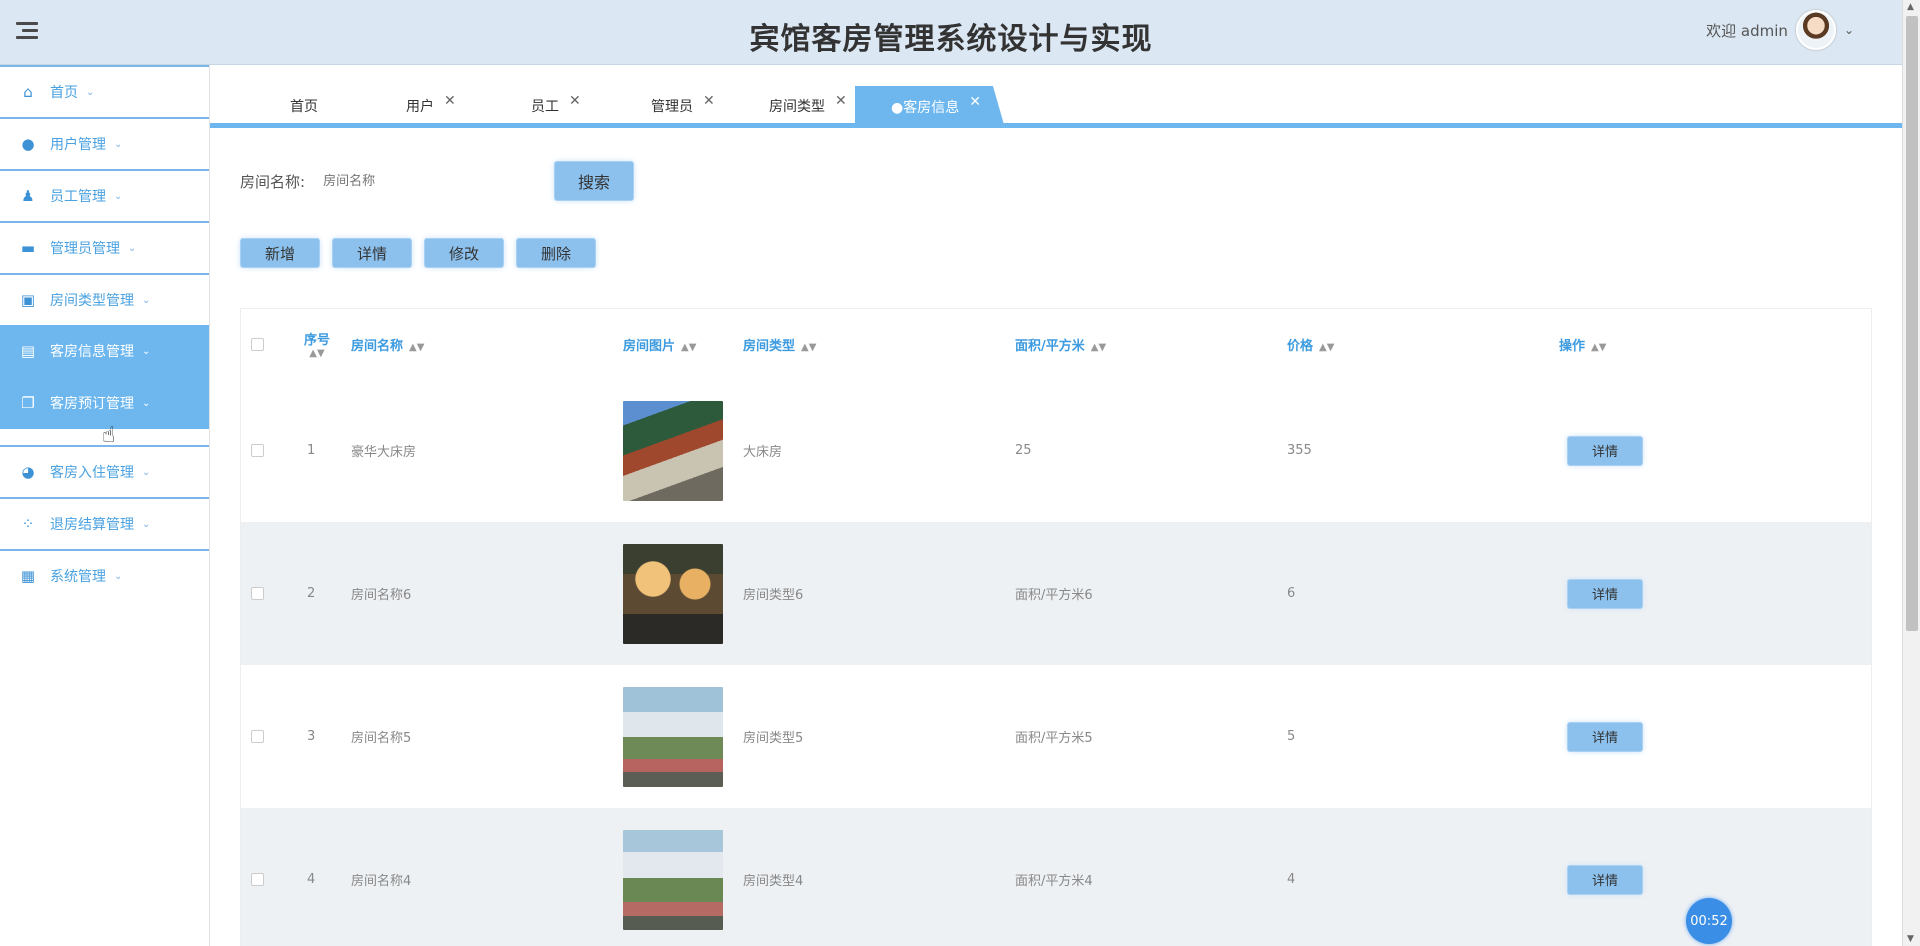 Image resolution: width=1920 pixels, height=946 pixels. I want to click on tab-room-info: ●客房信息 ✕, so click(930, 107).